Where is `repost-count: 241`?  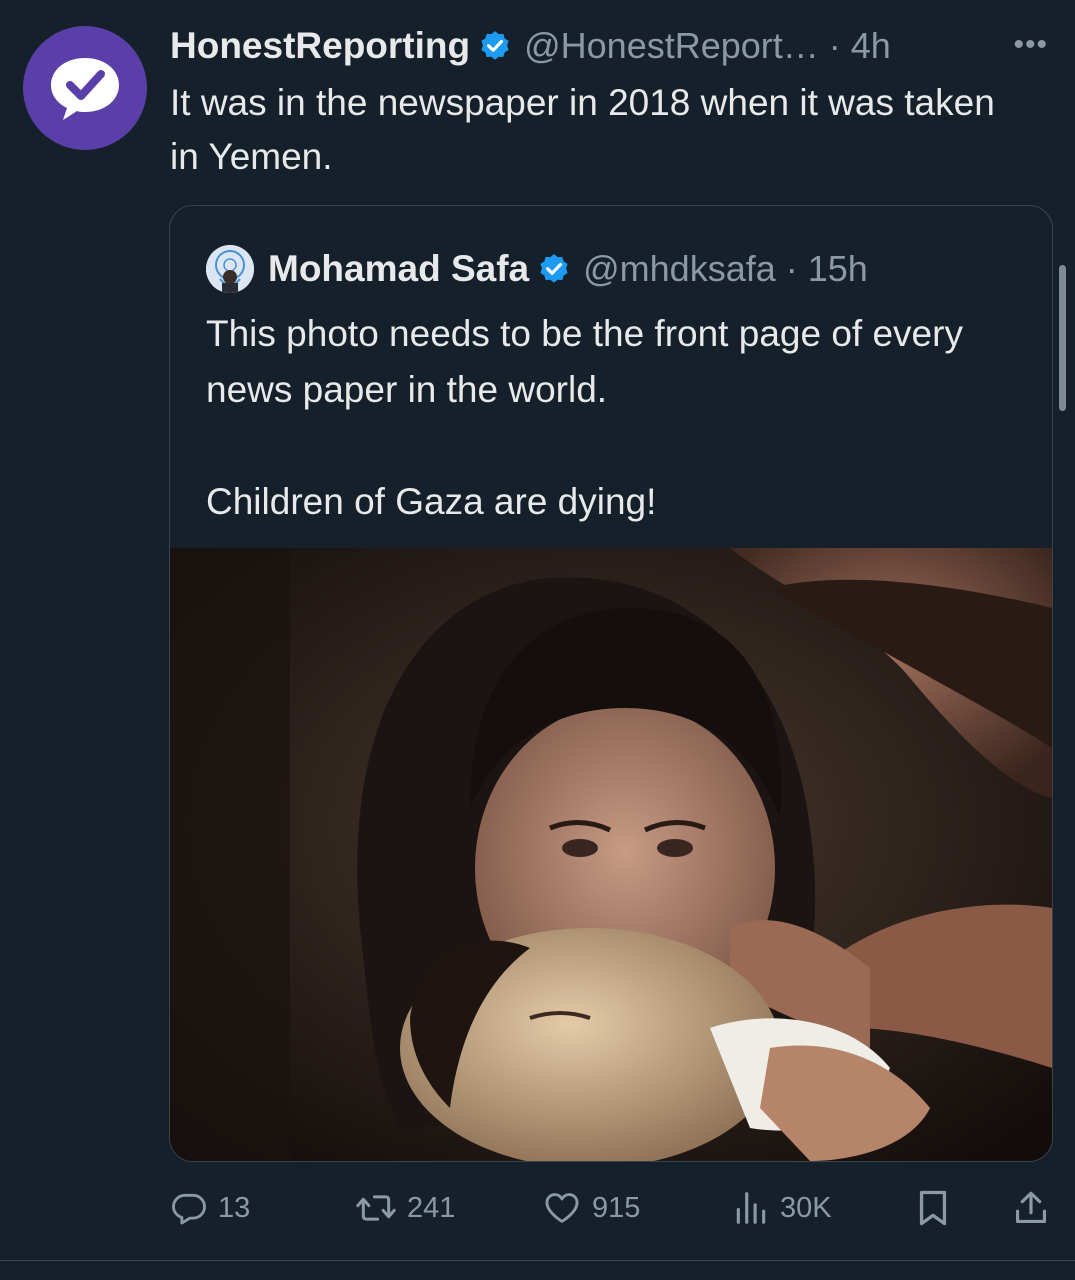 repost-count: 241 is located at coordinates (431, 1207).